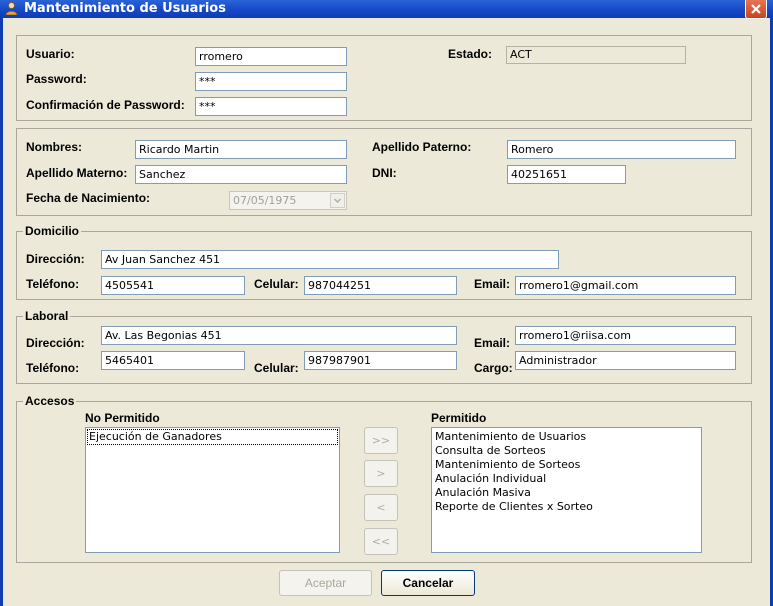 Image resolution: width=773 pixels, height=606 pixels. What do you see at coordinates (596, 55) in the screenshot?
I see `estado-field: ACT` at bounding box center [596, 55].